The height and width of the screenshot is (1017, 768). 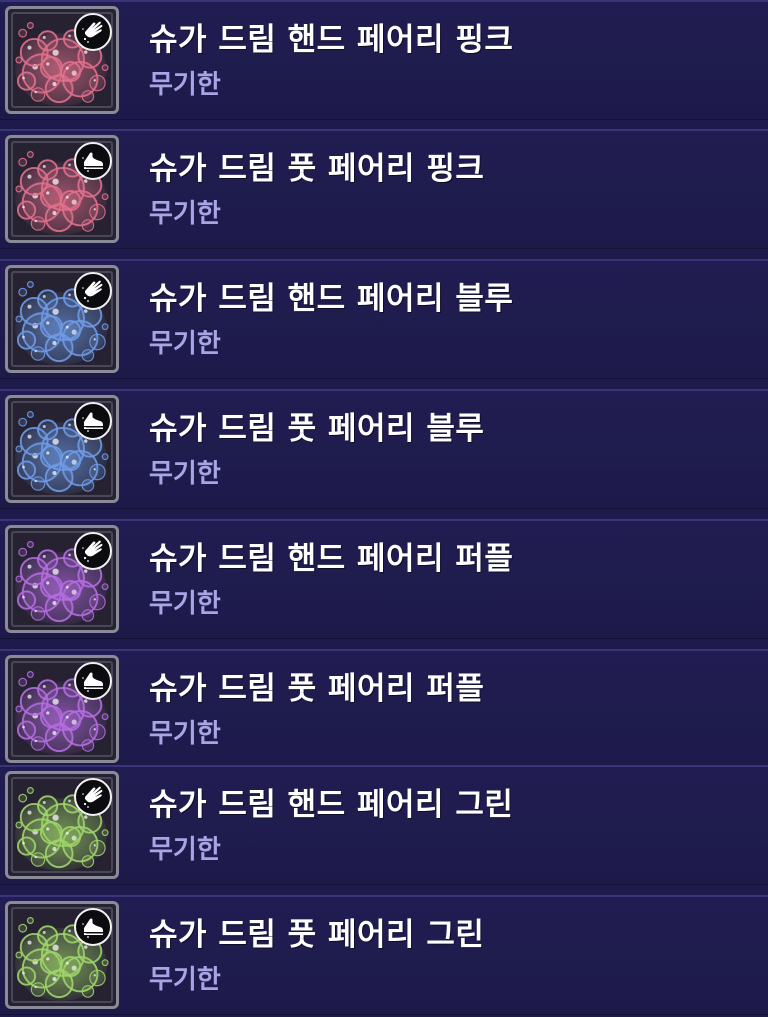 I want to click on item-row: 슈가 드림 풋 페어리 그린무기한, so click(x=384, y=955).